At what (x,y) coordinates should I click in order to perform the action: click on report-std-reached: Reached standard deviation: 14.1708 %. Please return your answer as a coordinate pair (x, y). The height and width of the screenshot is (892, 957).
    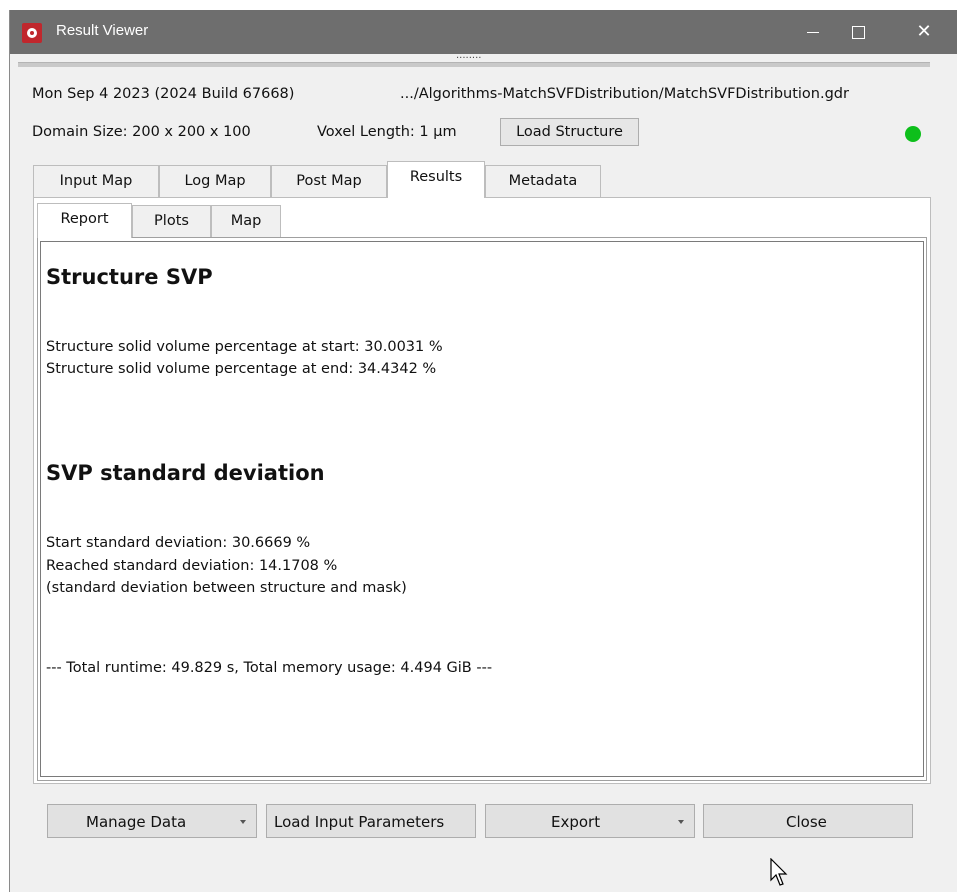
    Looking at the image, I should click on (192, 566).